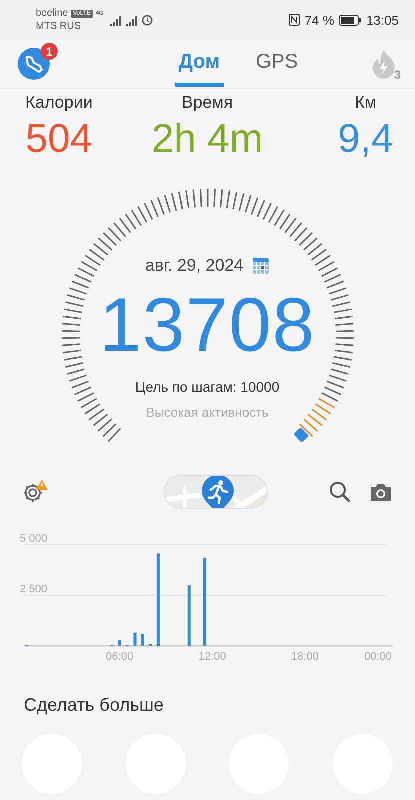  I want to click on carrier-name: MTS RUS, so click(58, 26).